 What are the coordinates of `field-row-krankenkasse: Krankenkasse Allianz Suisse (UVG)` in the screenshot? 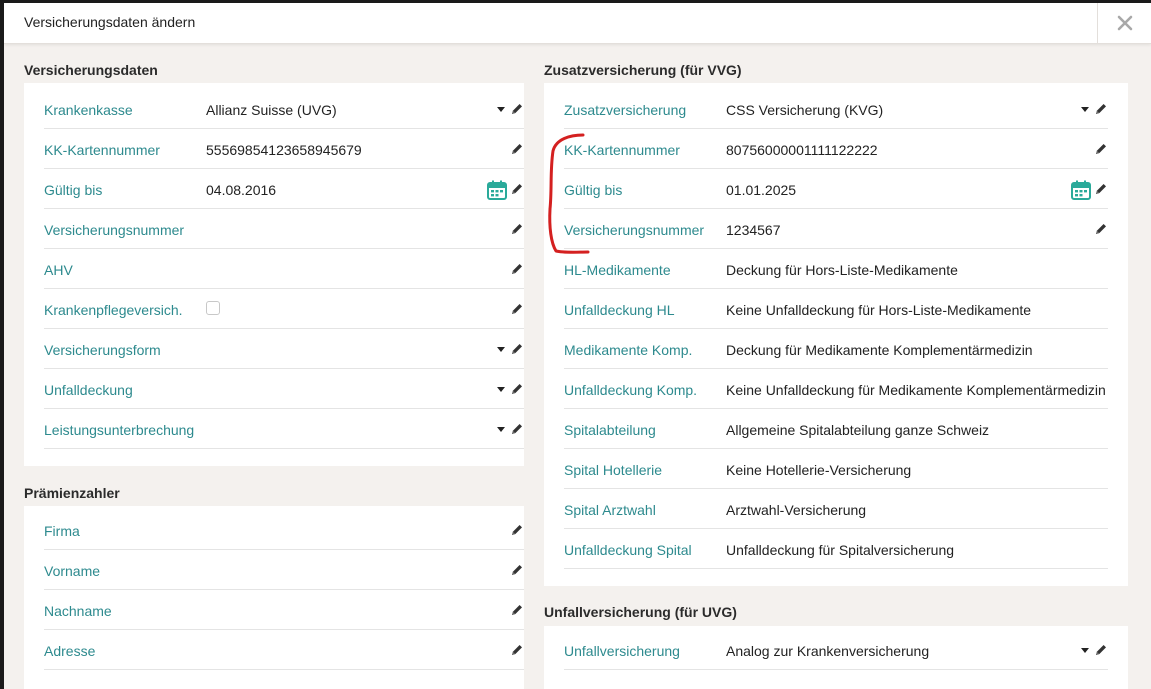 It's located at (284, 109).